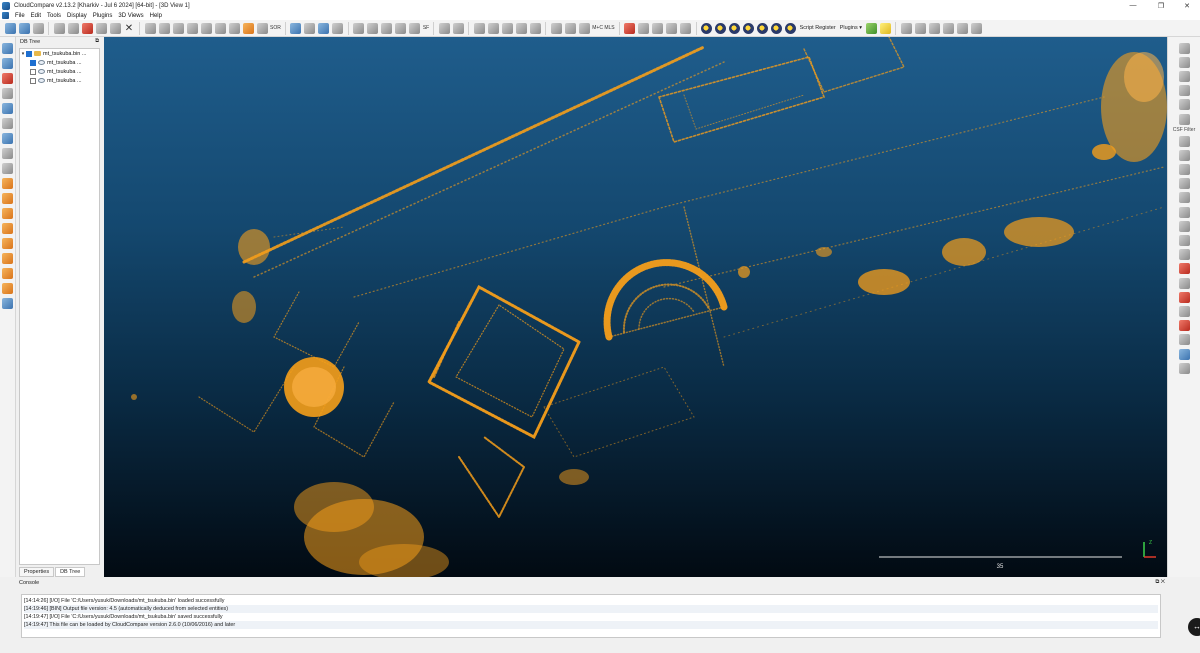 The height and width of the screenshot is (653, 1200). Describe the element at coordinates (707, 28) in the screenshot. I see `view-front-icon` at that location.